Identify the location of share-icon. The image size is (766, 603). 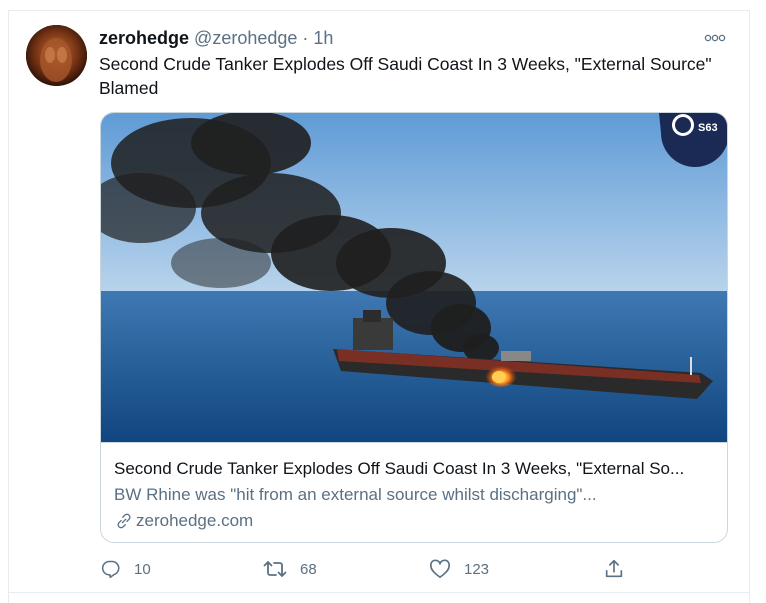
(614, 568).